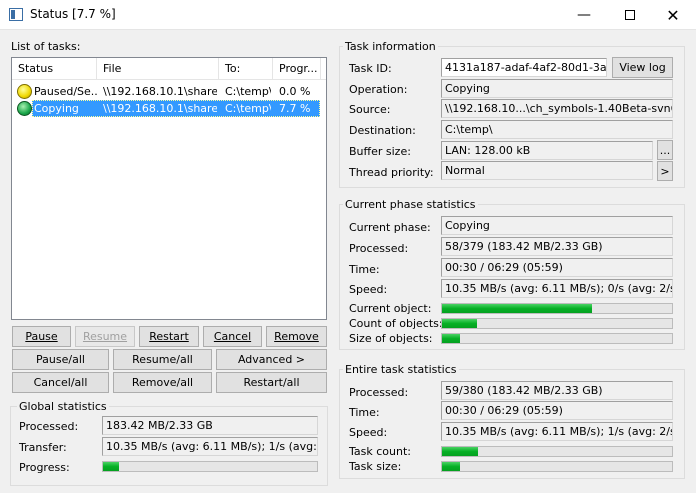  What do you see at coordinates (379, 392) in the screenshot?
I see `entire-processed-label: Processed:` at bounding box center [379, 392].